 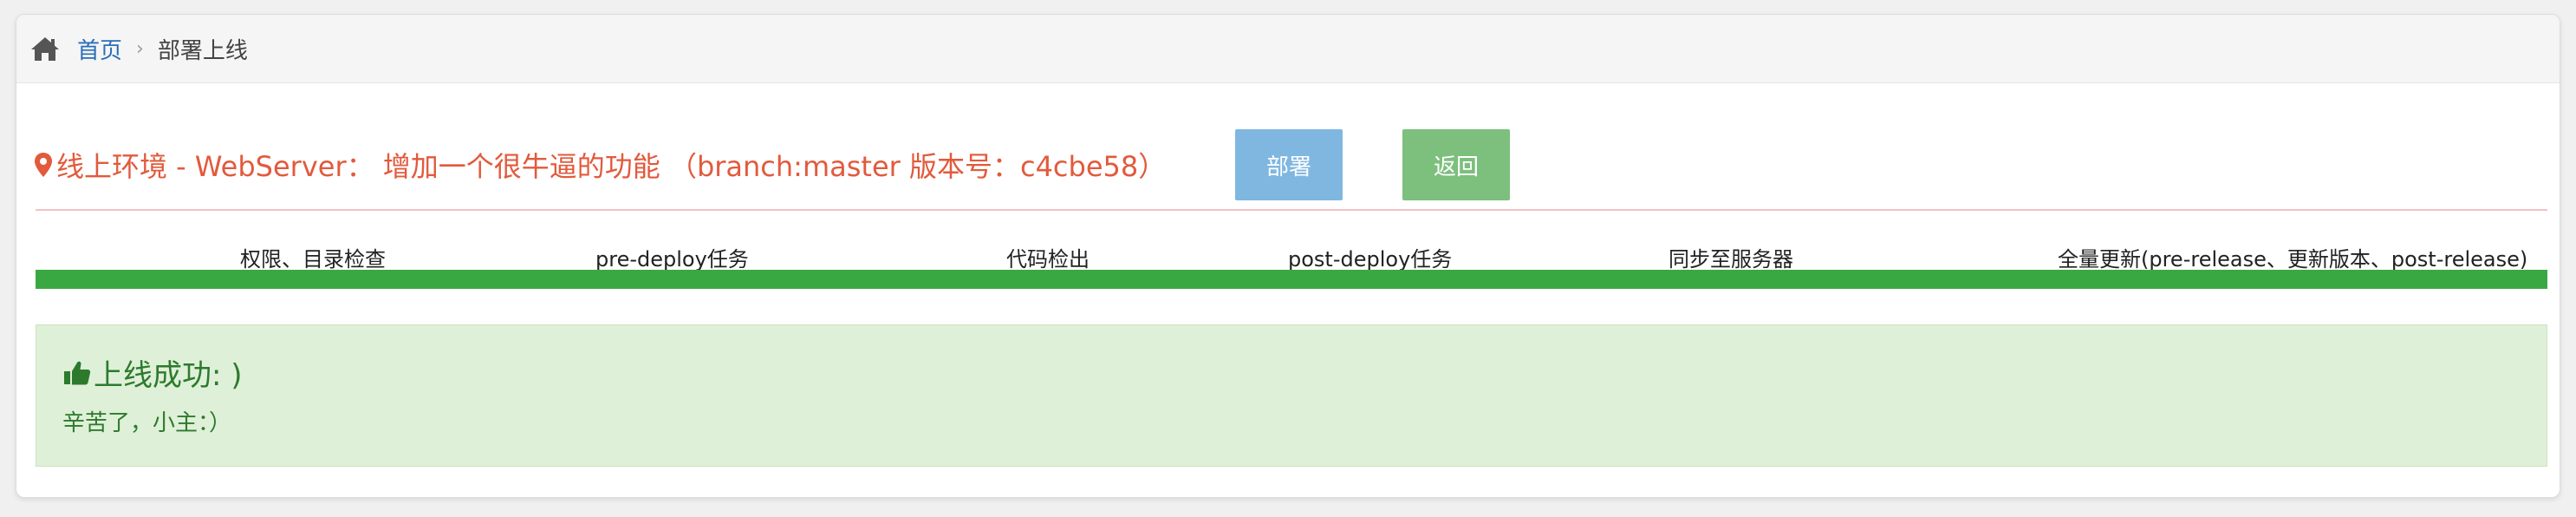 What do you see at coordinates (43, 165) in the screenshot?
I see `map-marker-icon` at bounding box center [43, 165].